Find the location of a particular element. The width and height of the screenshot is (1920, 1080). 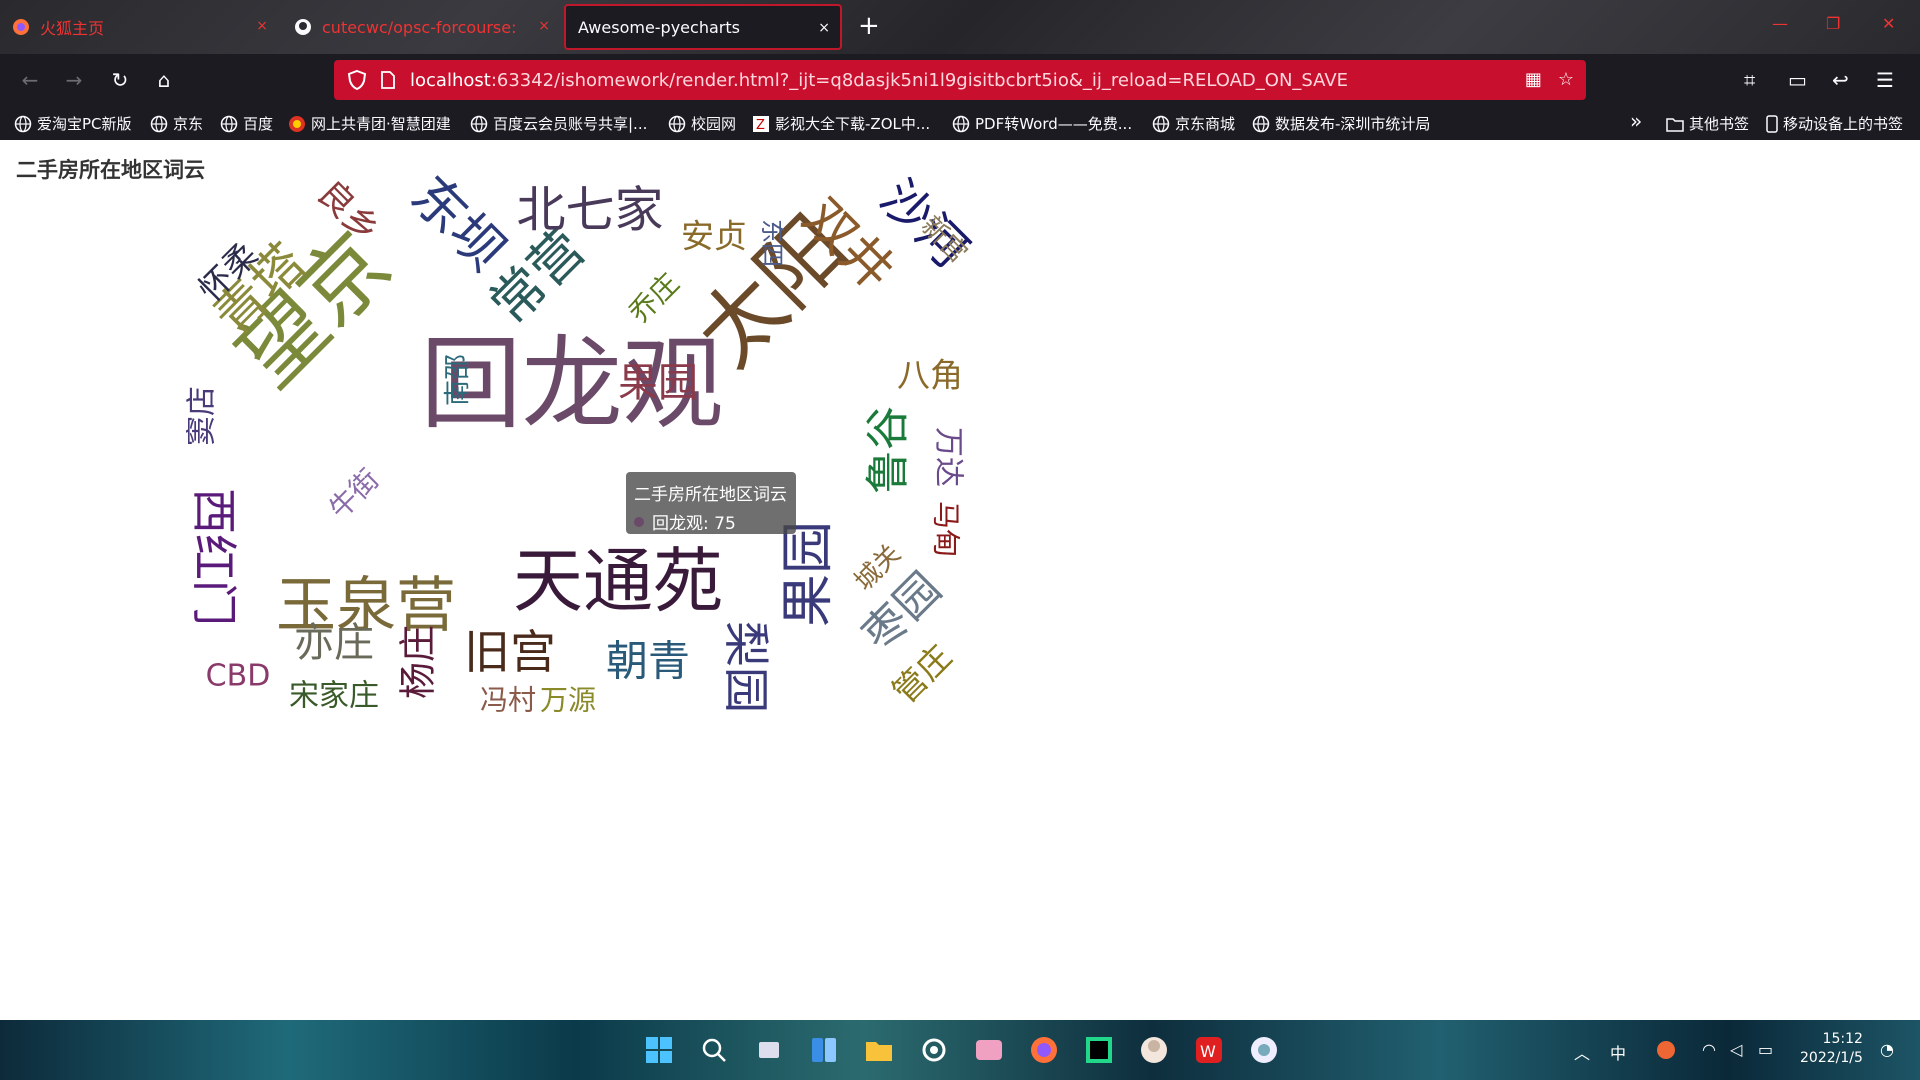

chevron-up-icon: ︿ is located at coordinates (1582, 1052).